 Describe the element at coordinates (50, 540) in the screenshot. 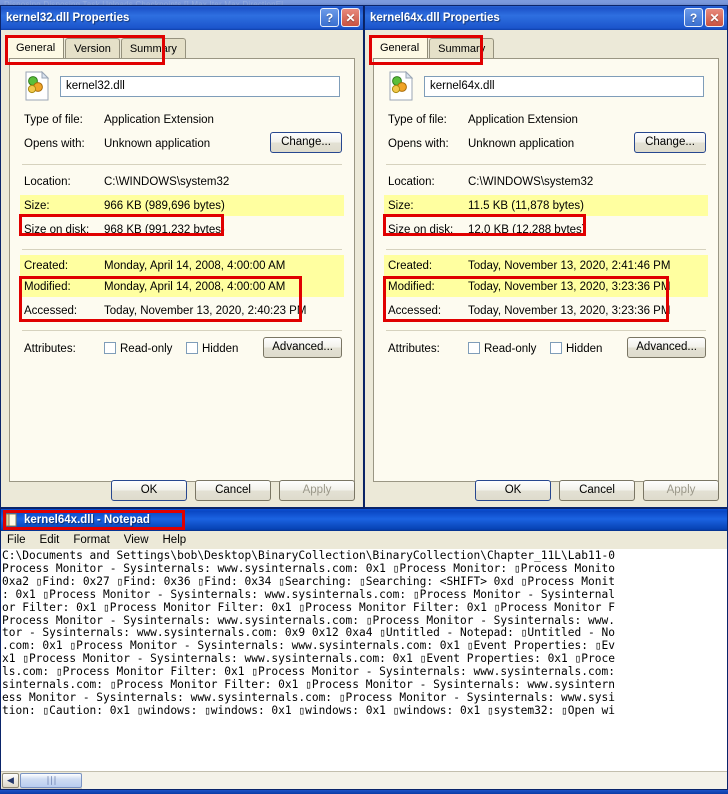

I see `menu-edit: Edit` at that location.